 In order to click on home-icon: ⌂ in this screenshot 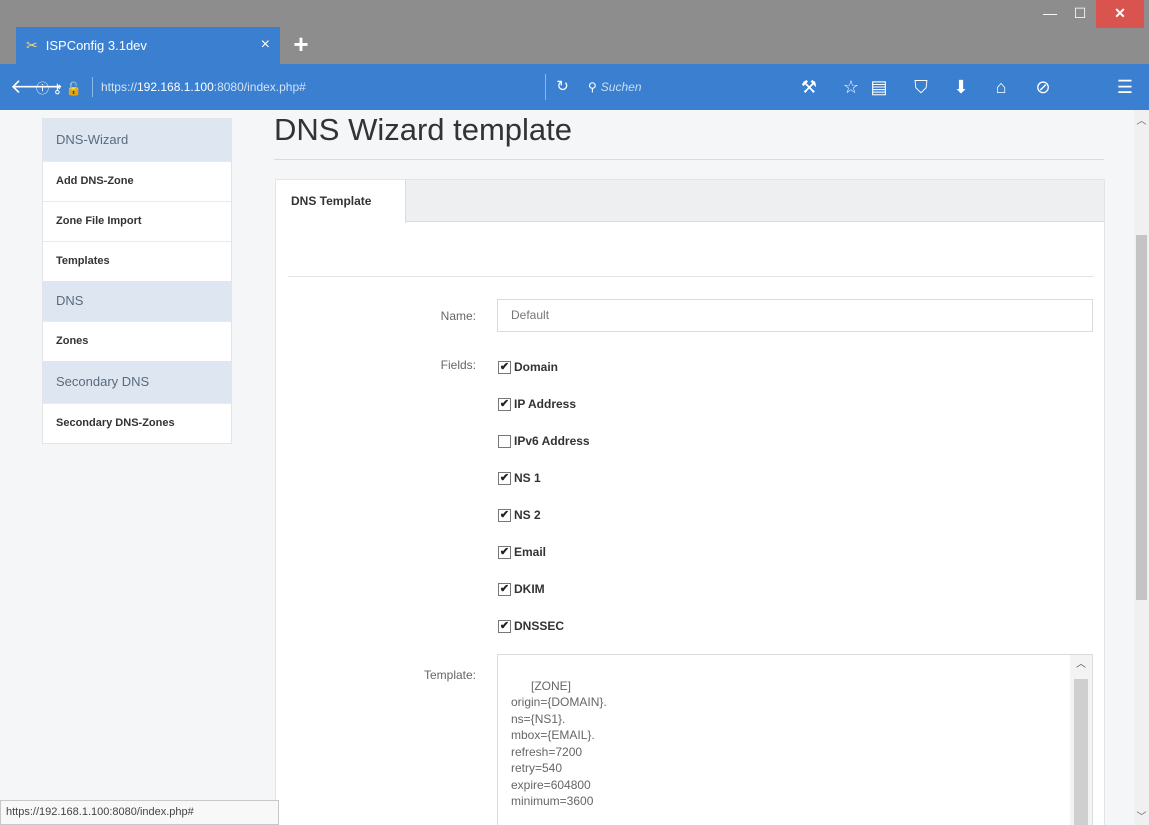, I will do `click(1001, 87)`.